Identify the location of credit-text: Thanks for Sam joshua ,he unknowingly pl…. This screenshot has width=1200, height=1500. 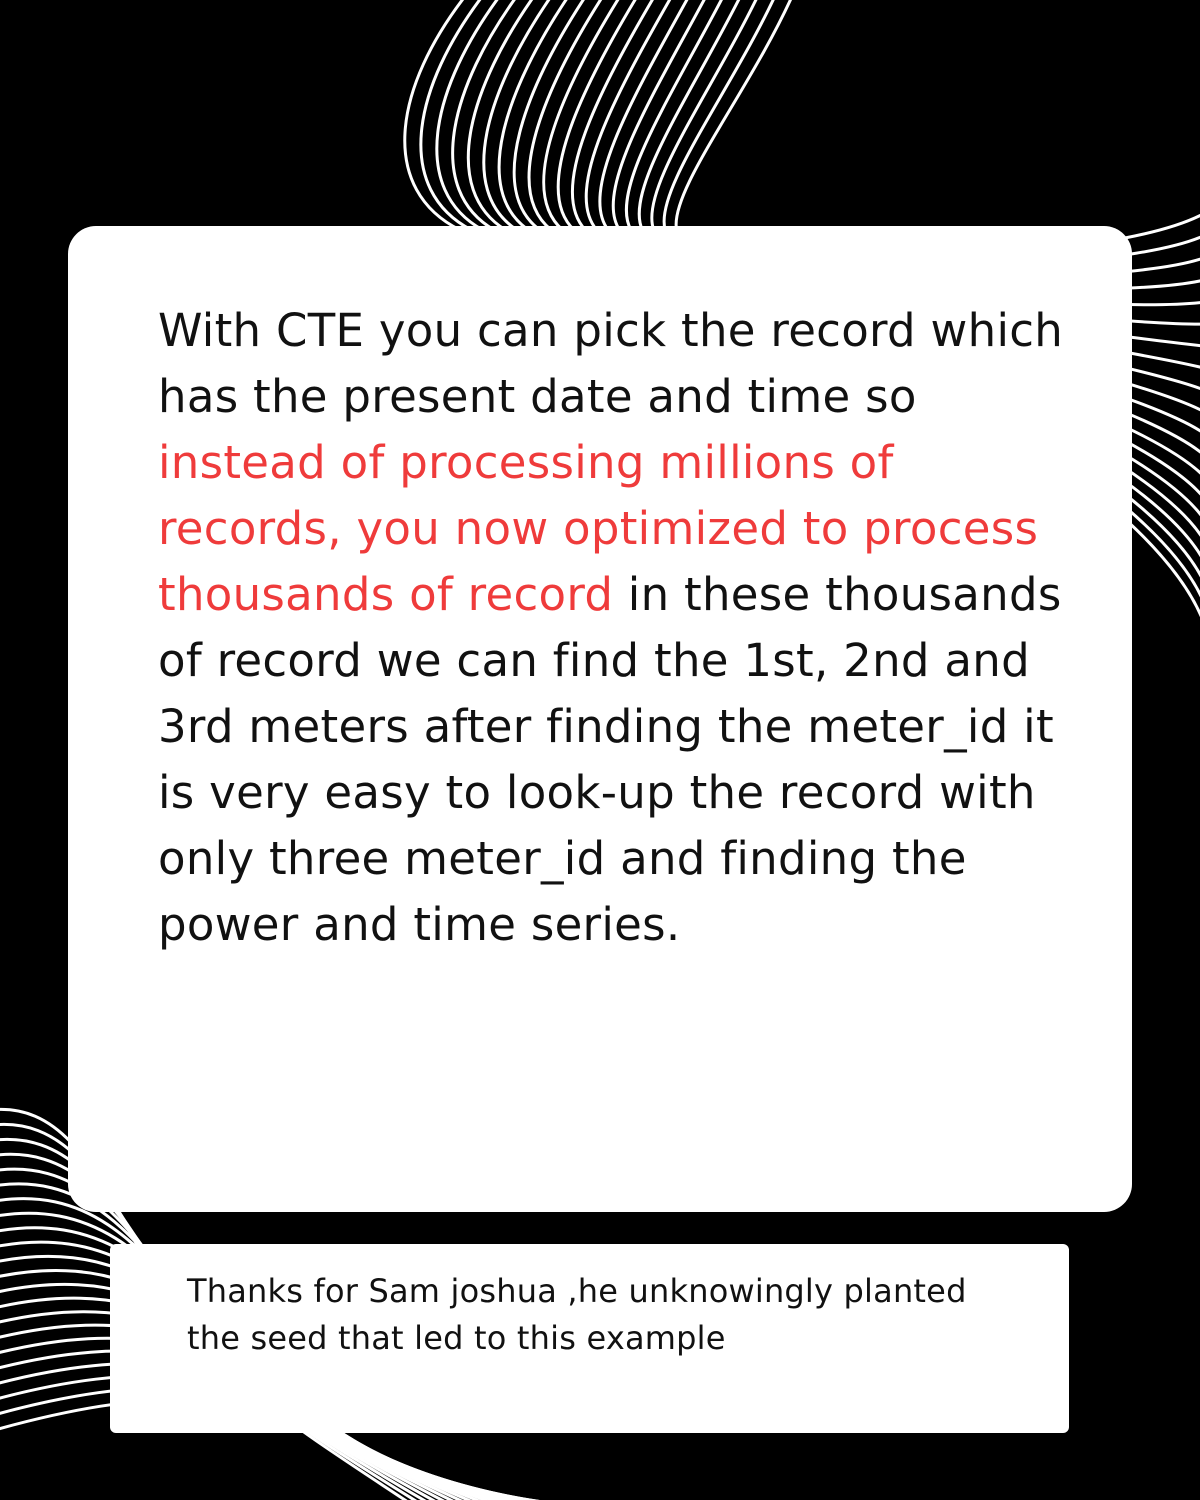
(577, 1314).